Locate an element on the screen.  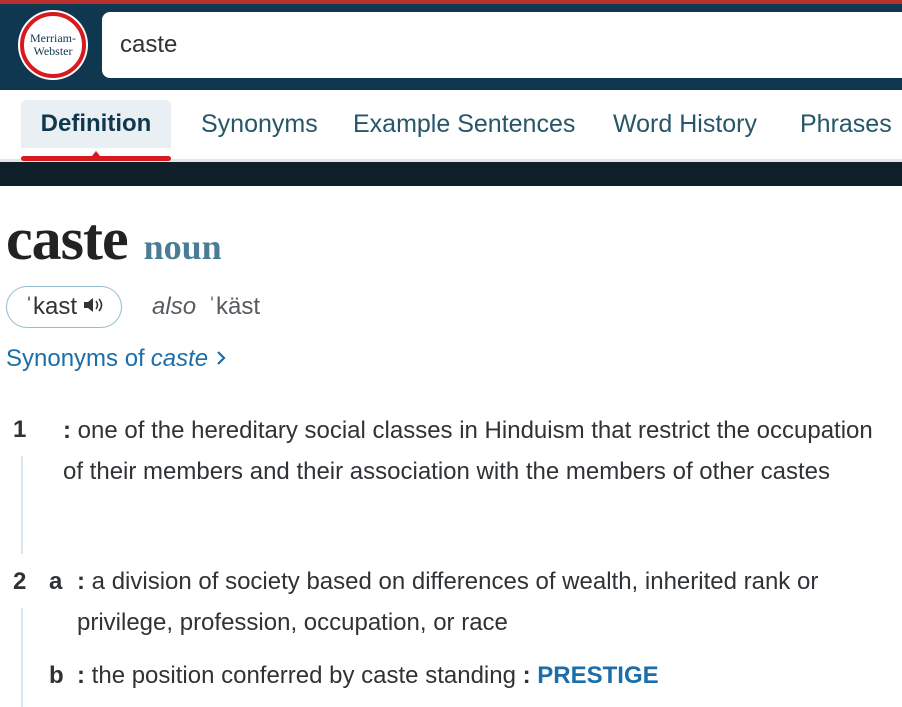
also-label: also is located at coordinates (174, 306).